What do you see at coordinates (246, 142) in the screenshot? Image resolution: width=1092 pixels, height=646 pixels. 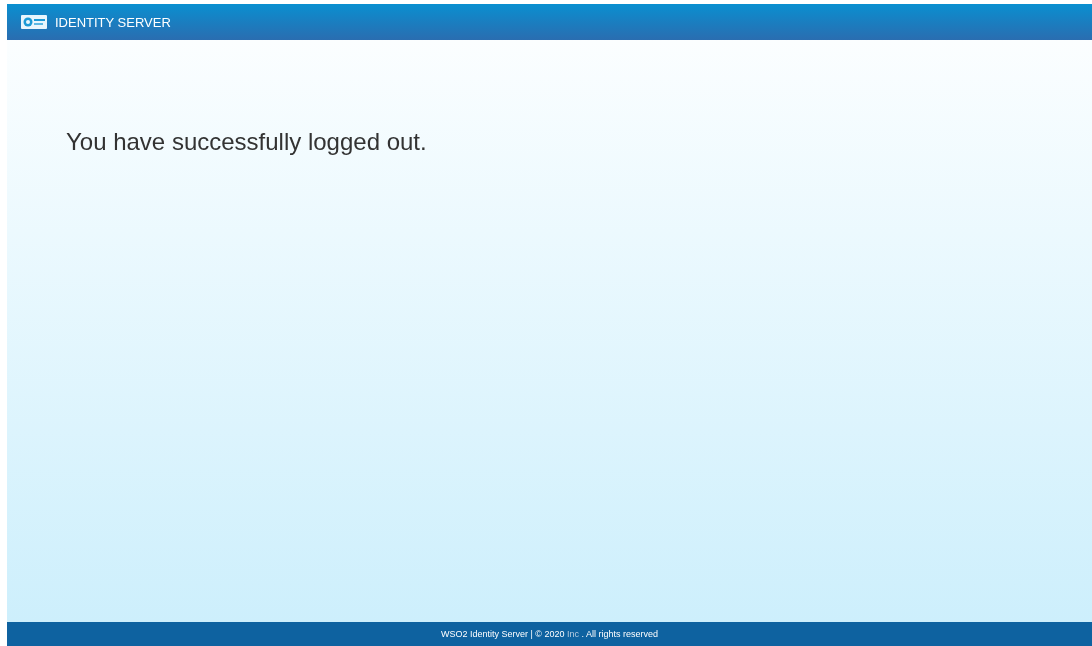 I see `logout-message: You have successfully logged out.` at bounding box center [246, 142].